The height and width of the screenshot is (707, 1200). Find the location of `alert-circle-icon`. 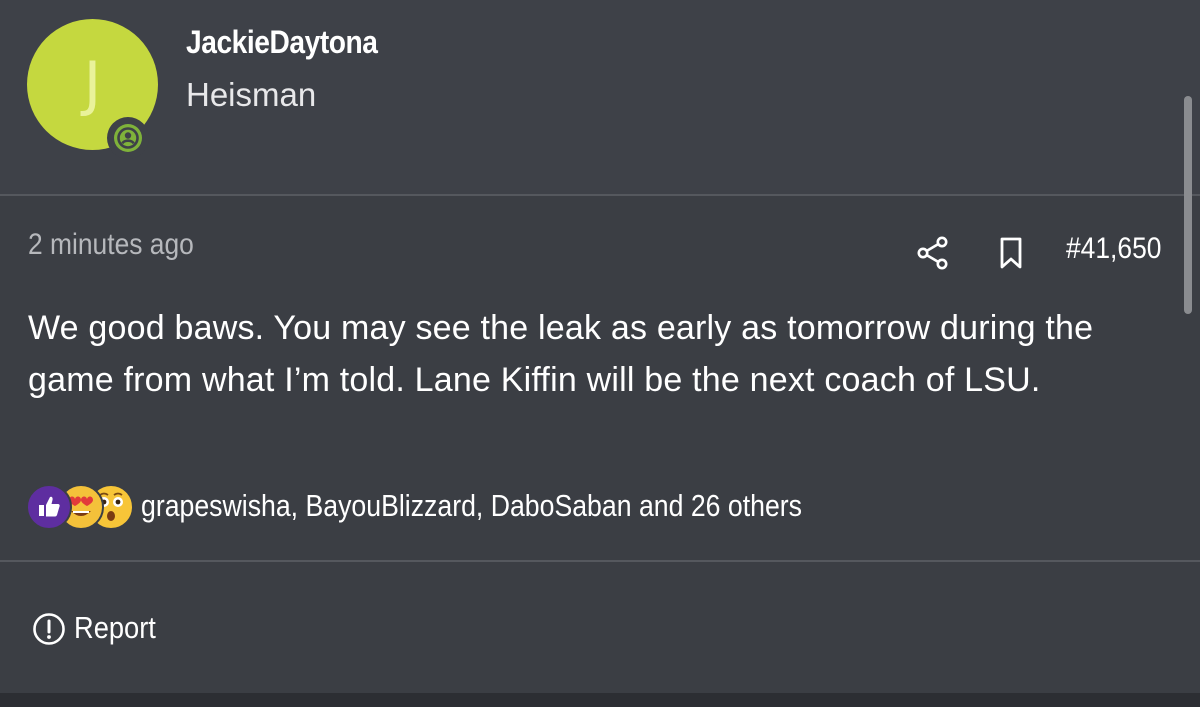

alert-circle-icon is located at coordinates (49, 629).